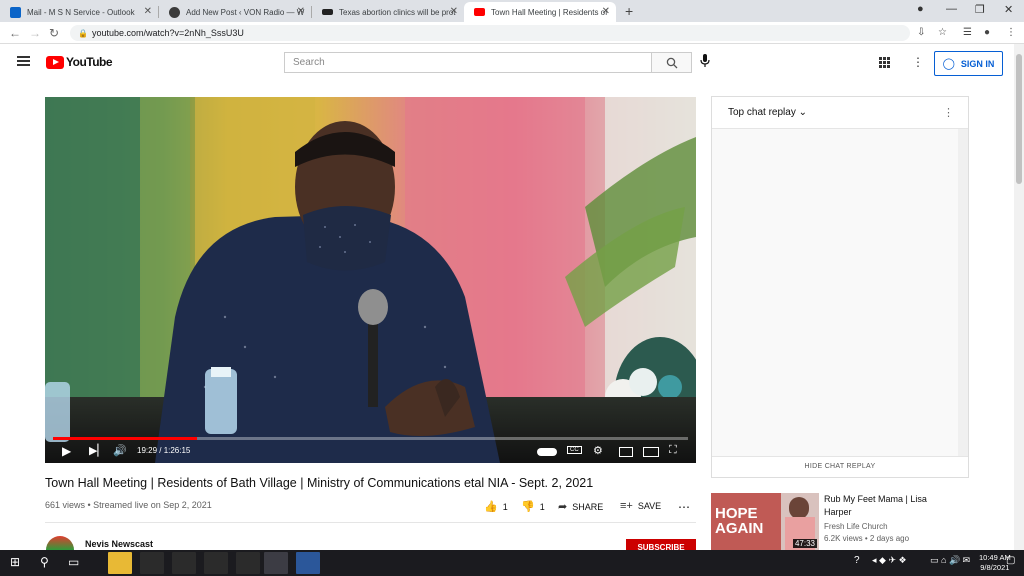  I want to click on thumbs-down-icon: 👎, so click(528, 507).